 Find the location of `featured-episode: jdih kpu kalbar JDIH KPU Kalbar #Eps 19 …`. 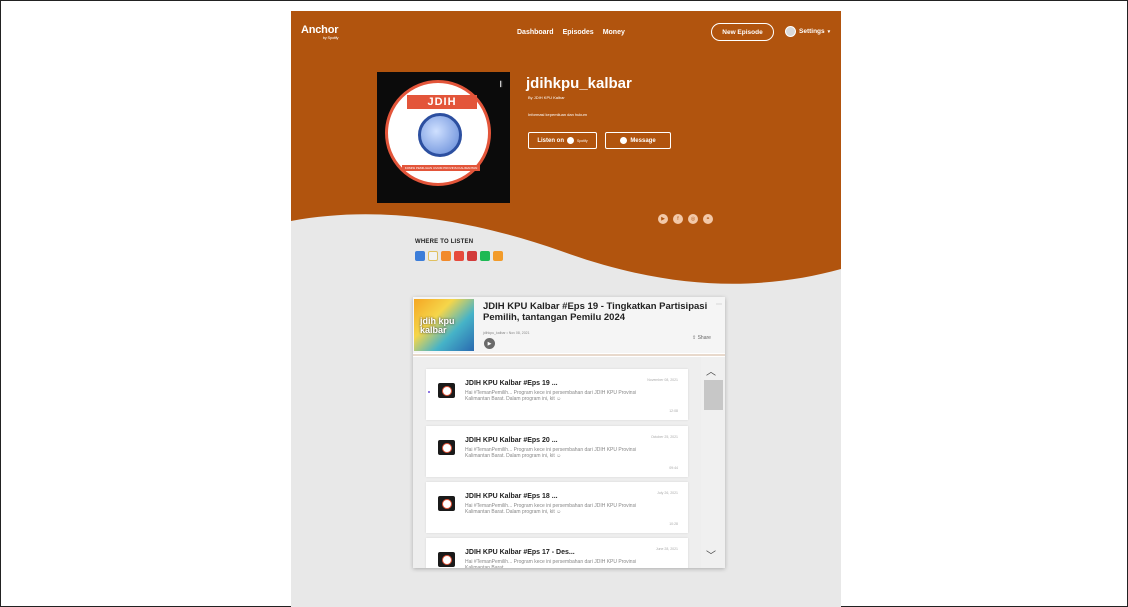

featured-episode: jdih kpu kalbar JDIH KPU Kalbar #Eps 19 … is located at coordinates (569, 325).